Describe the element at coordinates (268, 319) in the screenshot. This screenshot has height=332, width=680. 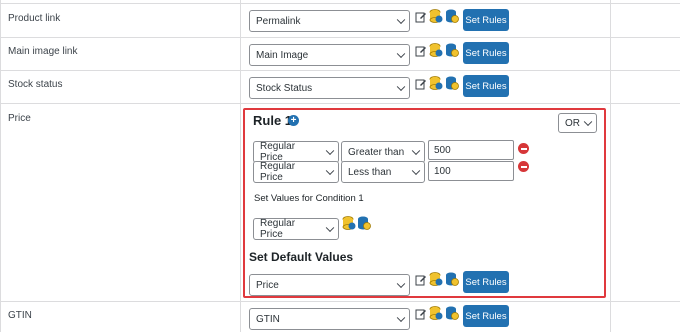
I see `select-value: GTIN` at that location.